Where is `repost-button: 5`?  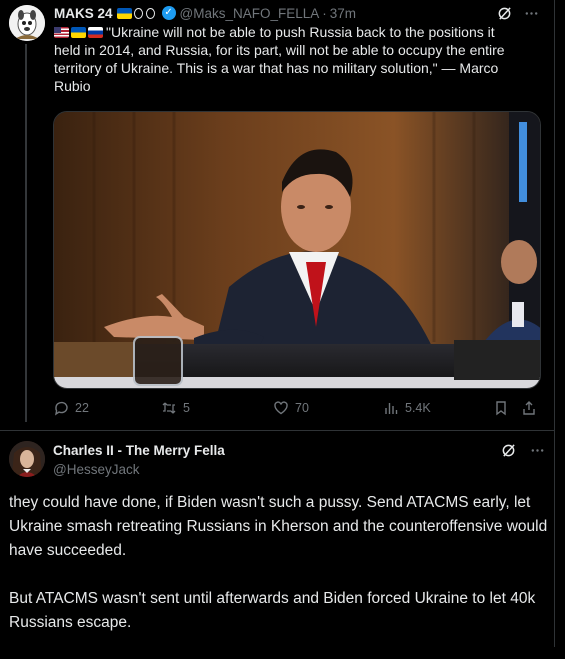 repost-button: 5 is located at coordinates (175, 408).